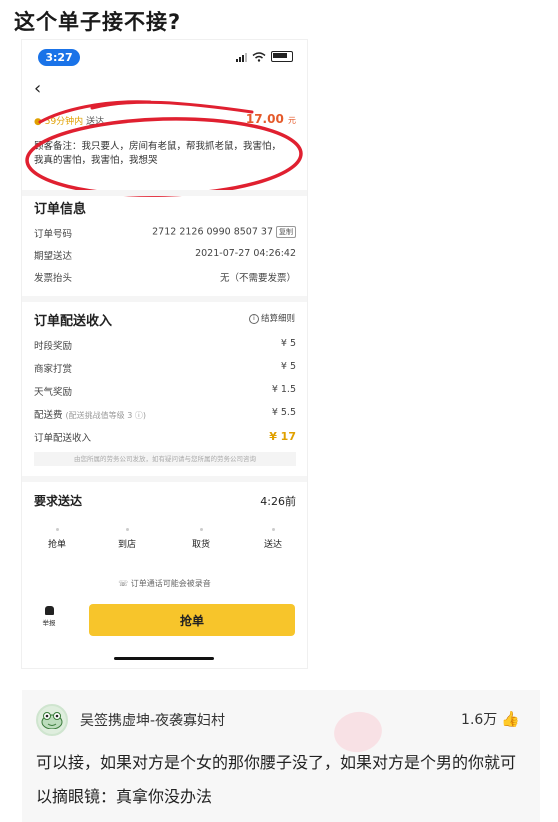 This screenshot has height=822, width=558. What do you see at coordinates (165, 501) in the screenshot?
I see `required-delivery-row: 要求送达 4:26前` at bounding box center [165, 501].